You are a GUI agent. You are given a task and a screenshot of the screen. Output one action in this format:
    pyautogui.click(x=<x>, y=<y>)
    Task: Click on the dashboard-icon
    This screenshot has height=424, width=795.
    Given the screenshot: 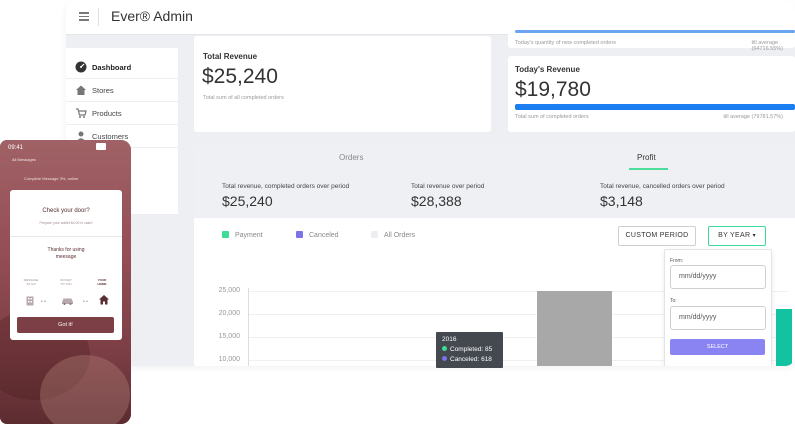 What is the action you would take?
    pyautogui.click(x=81, y=67)
    